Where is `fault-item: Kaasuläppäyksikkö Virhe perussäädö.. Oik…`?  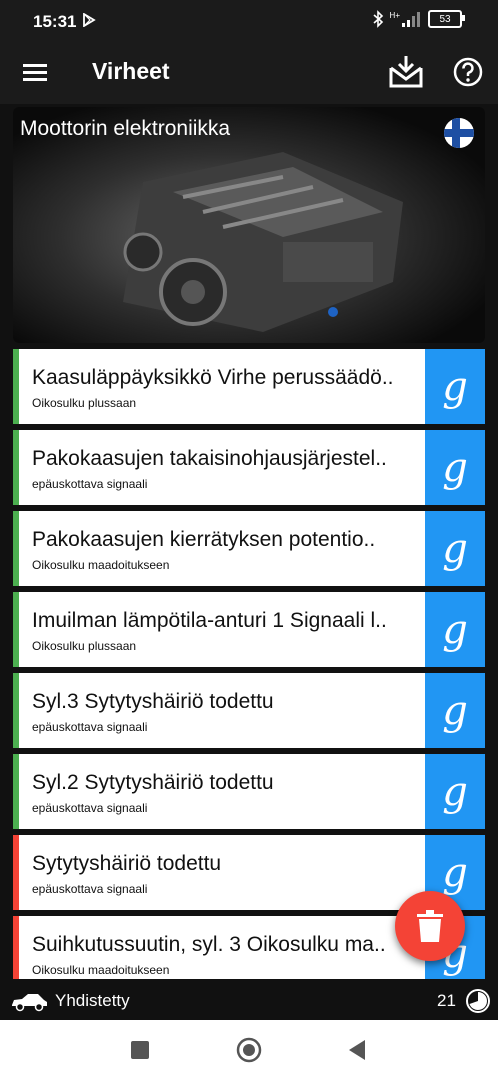
fault-item: Kaasuläppäyksikkö Virhe perussäädö.. Oik… is located at coordinates (249, 386).